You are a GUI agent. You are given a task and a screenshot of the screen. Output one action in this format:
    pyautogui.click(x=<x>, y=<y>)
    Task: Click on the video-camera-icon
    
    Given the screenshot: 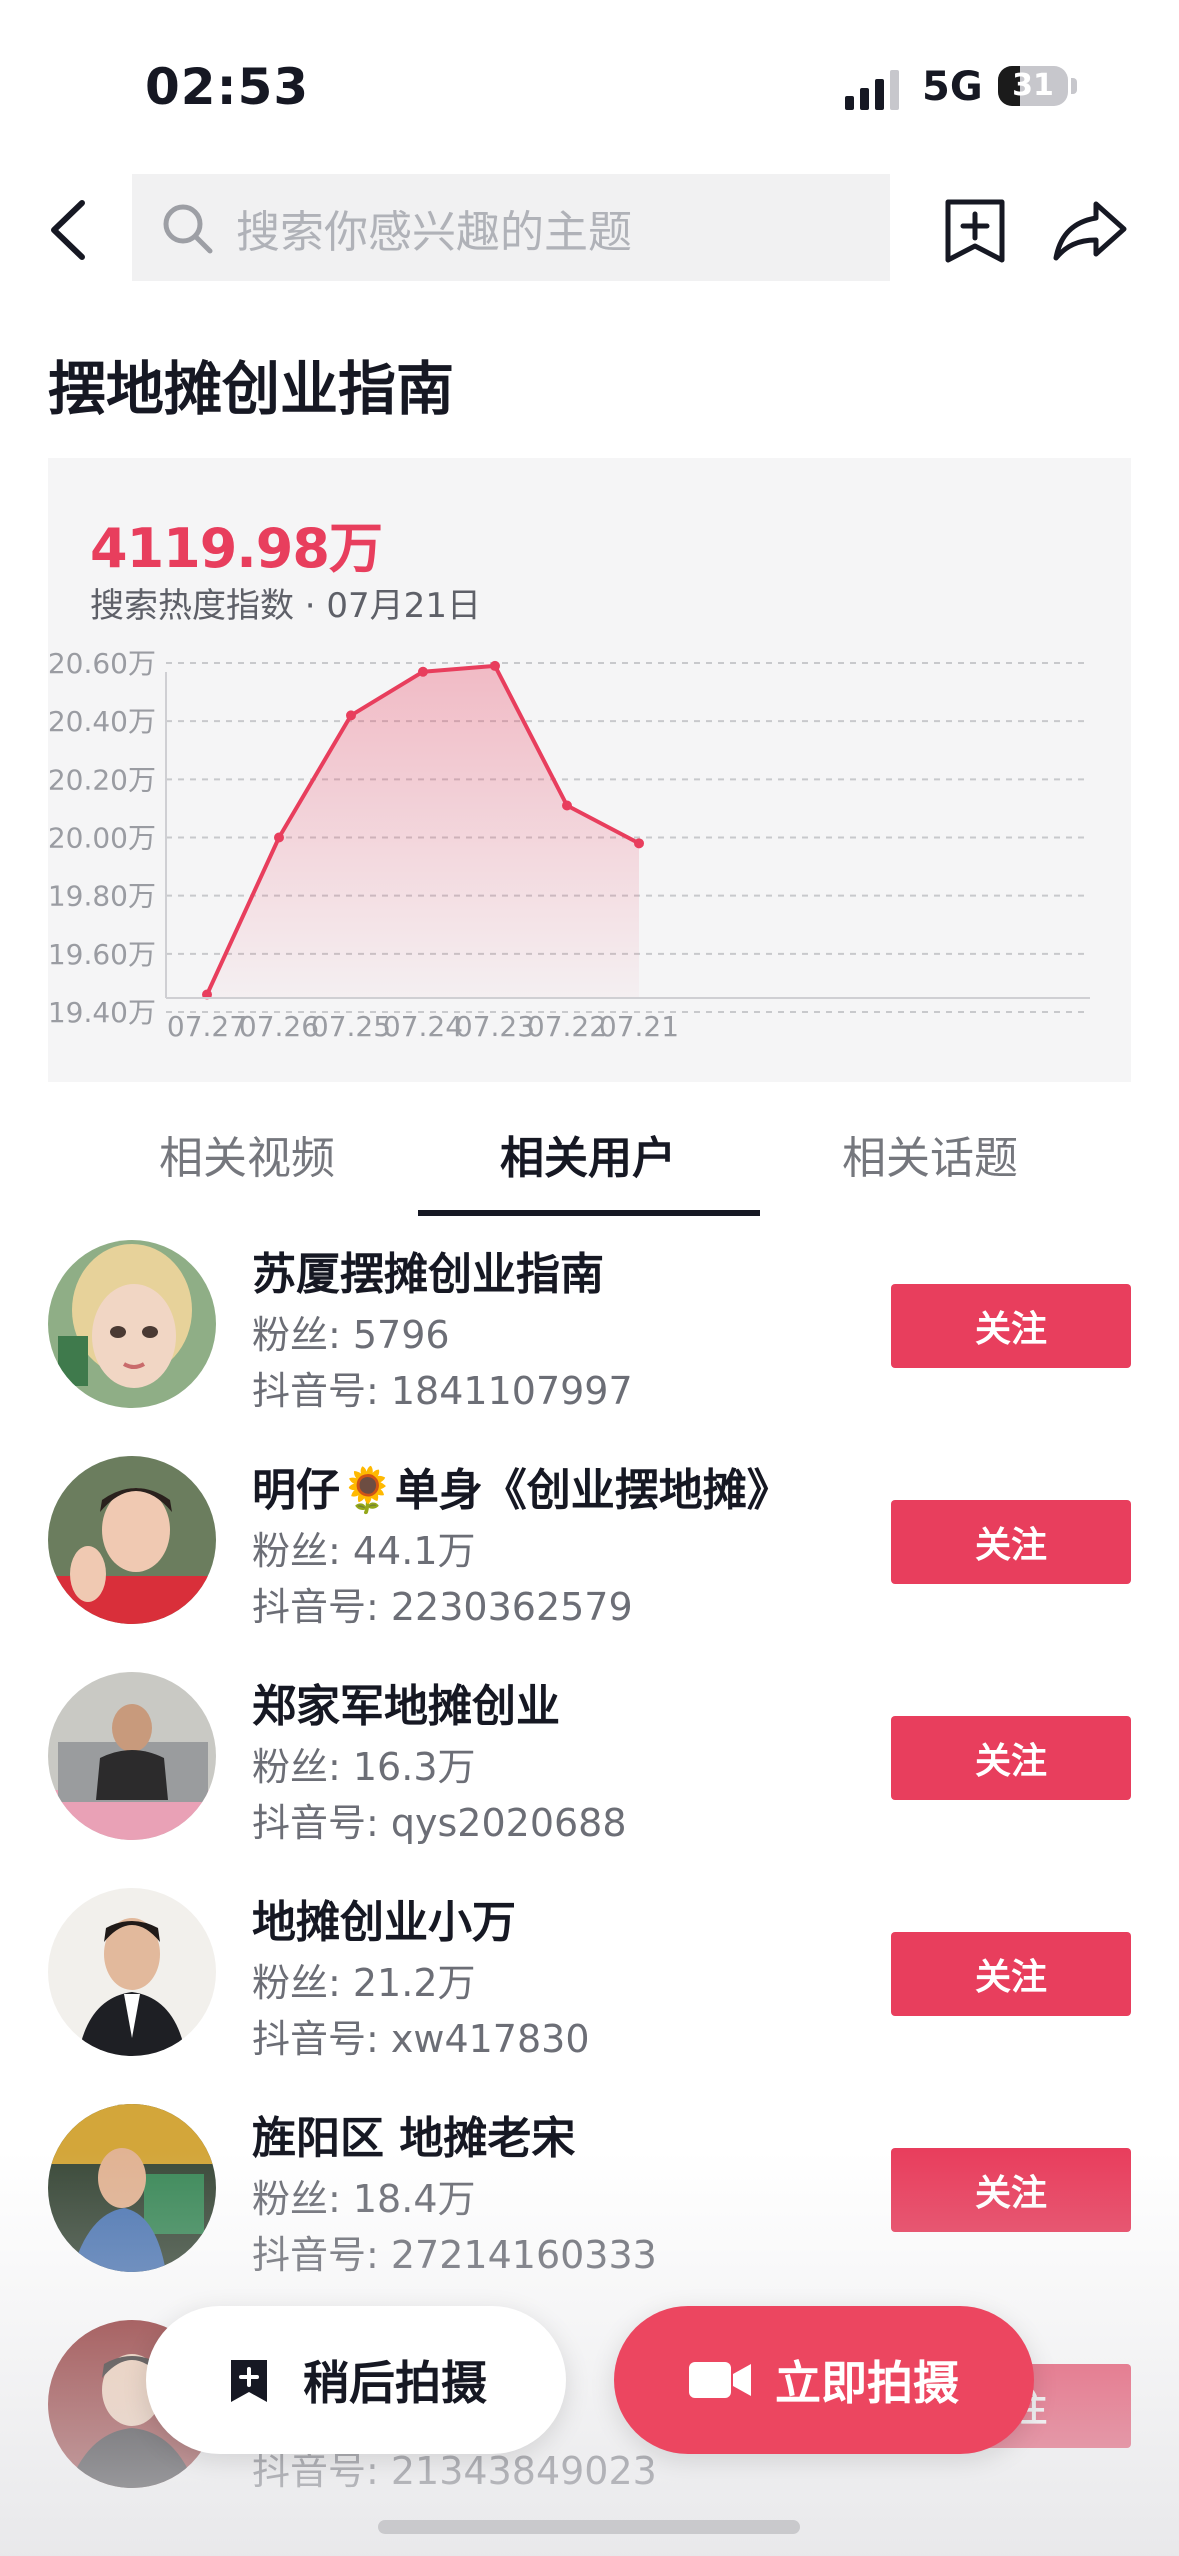 What is the action you would take?
    pyautogui.click(x=720, y=2380)
    